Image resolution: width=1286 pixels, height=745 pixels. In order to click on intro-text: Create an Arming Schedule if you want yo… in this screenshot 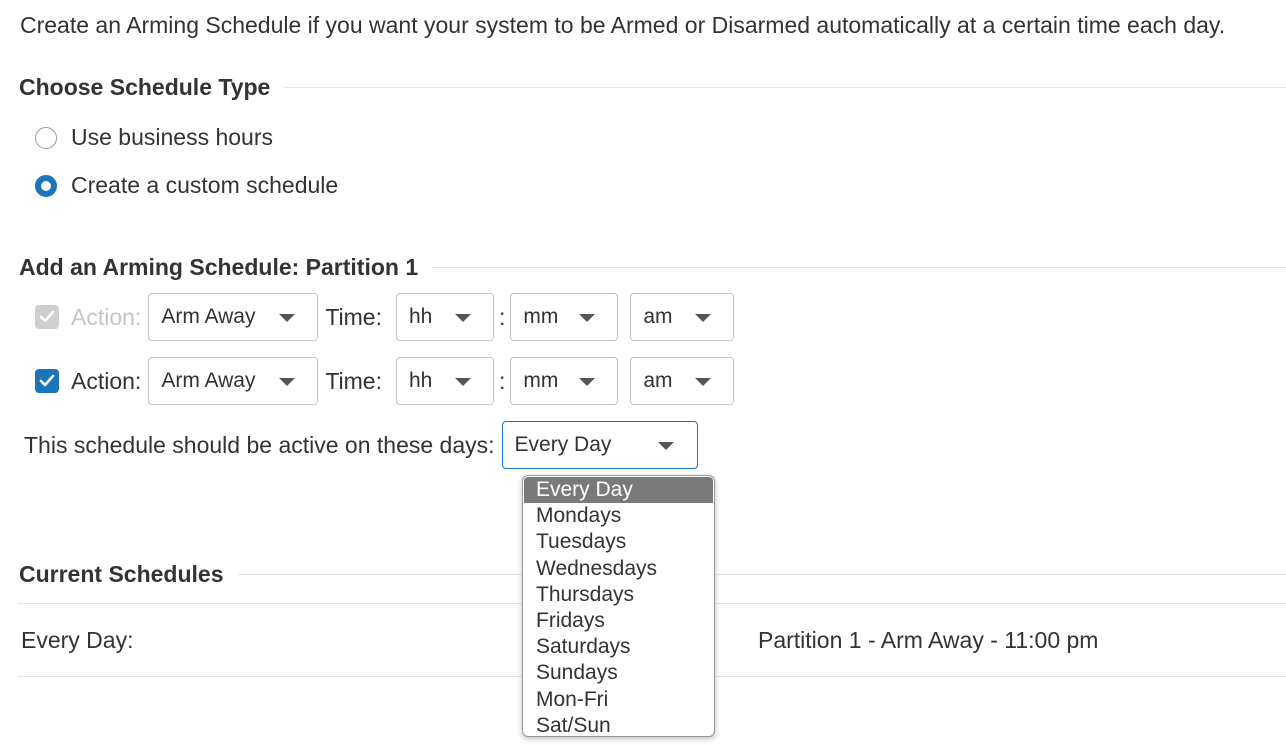, I will do `click(623, 25)`.